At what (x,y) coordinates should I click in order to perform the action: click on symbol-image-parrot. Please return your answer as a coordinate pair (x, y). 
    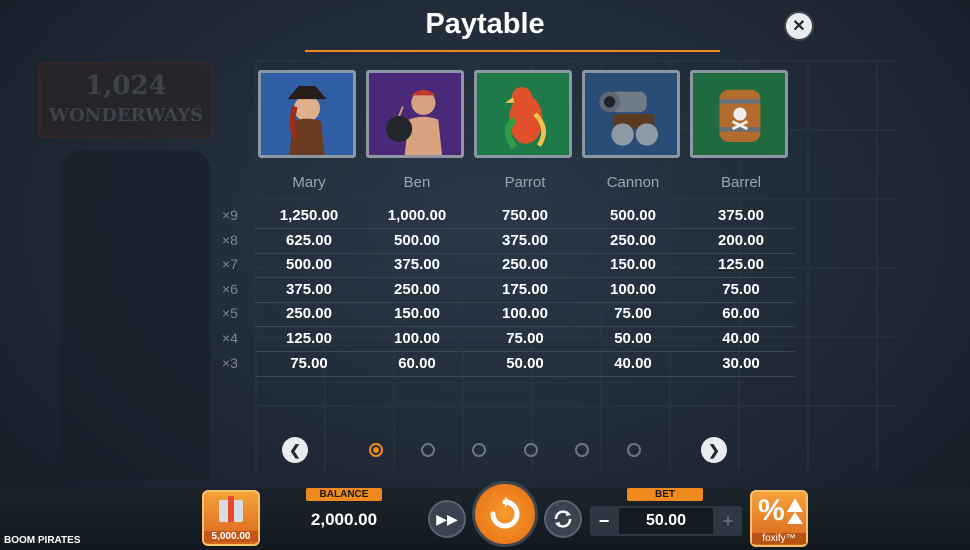
    Looking at the image, I should click on (523, 114).